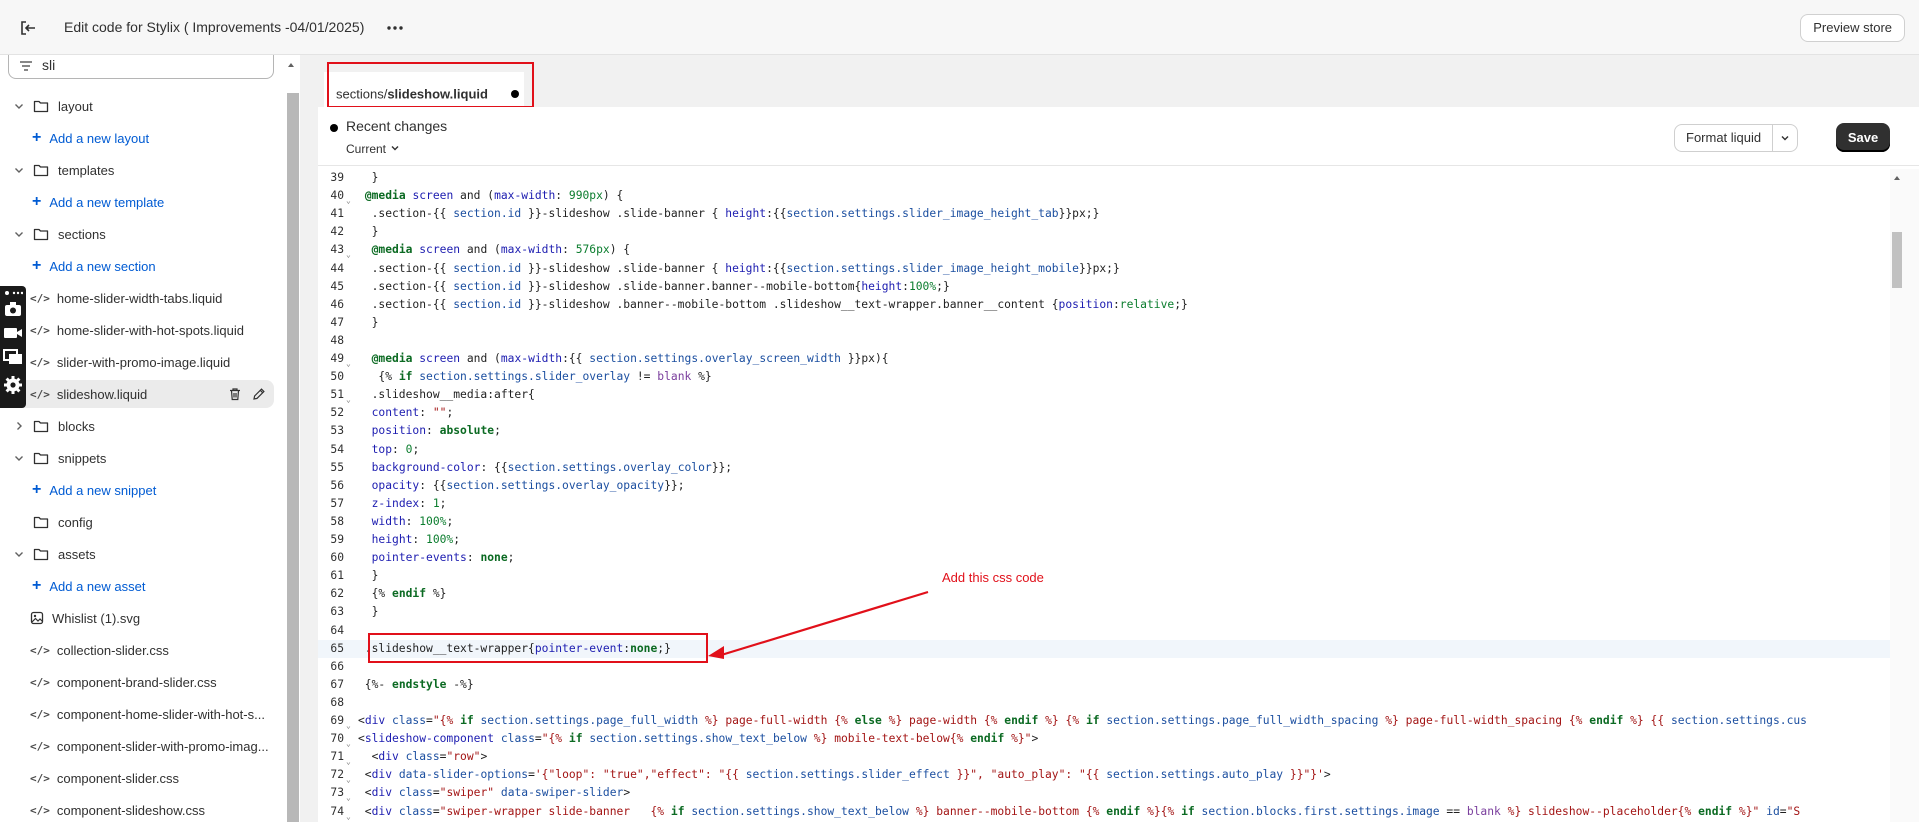 This screenshot has height=822, width=1919. Describe the element at coordinates (1104, 757) in the screenshot. I see `code-line: 71 ⌄ <div class="row">` at that location.